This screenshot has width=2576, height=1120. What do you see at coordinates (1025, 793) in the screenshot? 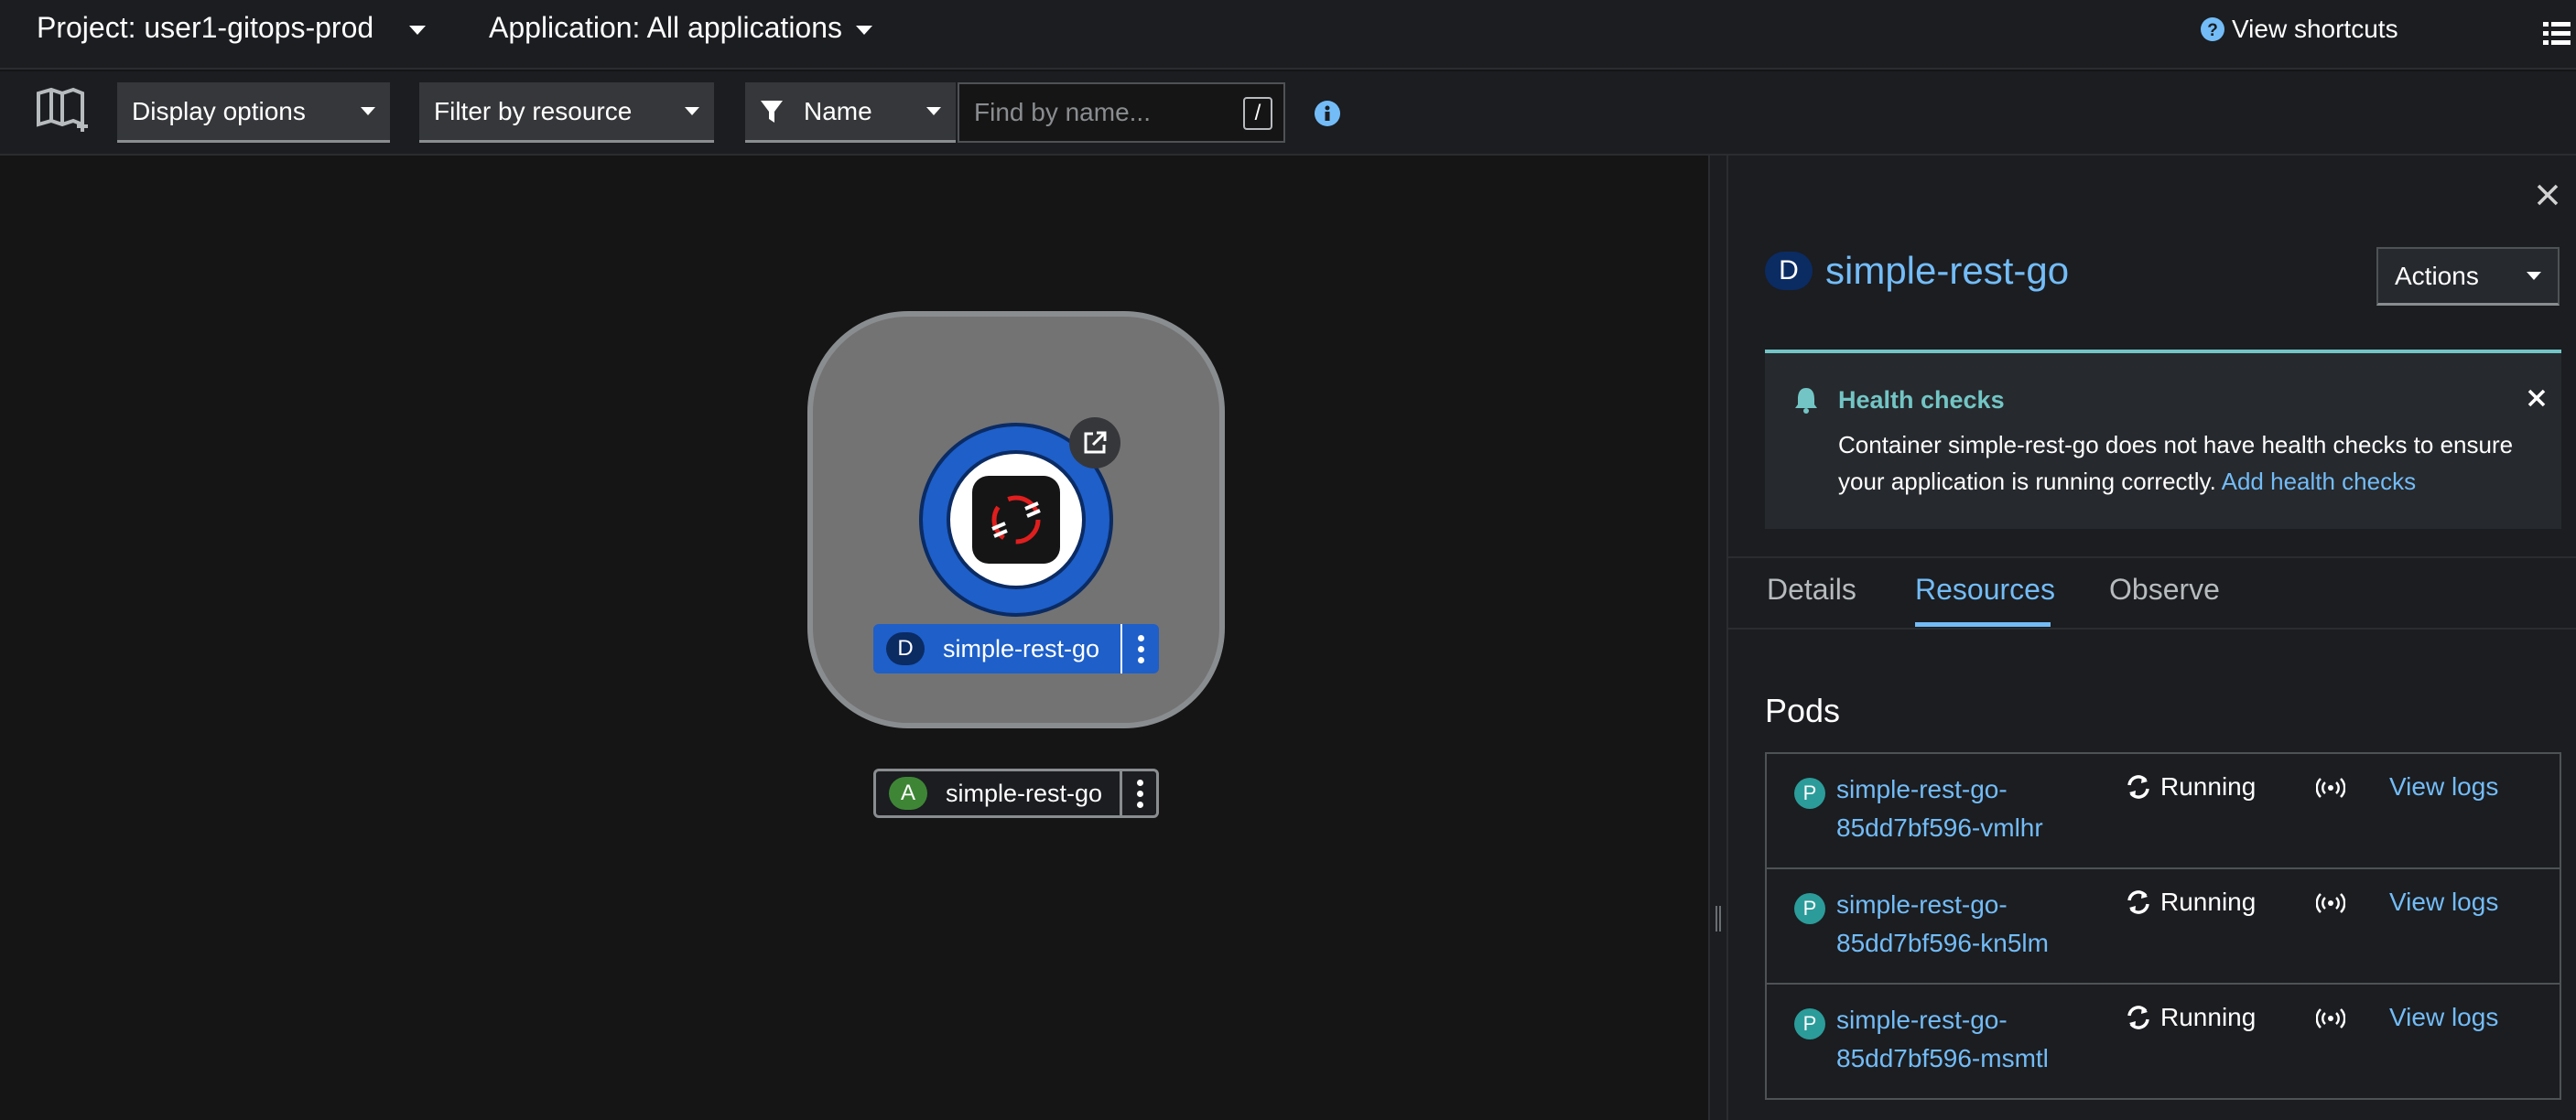
I see `application-name: simple-rest-go` at bounding box center [1025, 793].